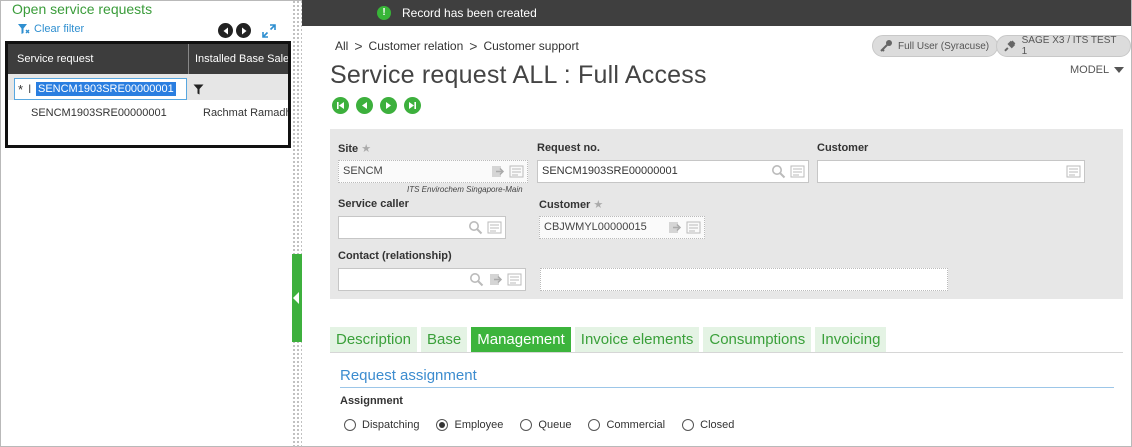 The image size is (1132, 447). Describe the element at coordinates (297, 223) in the screenshot. I see `panel-splitter` at that location.